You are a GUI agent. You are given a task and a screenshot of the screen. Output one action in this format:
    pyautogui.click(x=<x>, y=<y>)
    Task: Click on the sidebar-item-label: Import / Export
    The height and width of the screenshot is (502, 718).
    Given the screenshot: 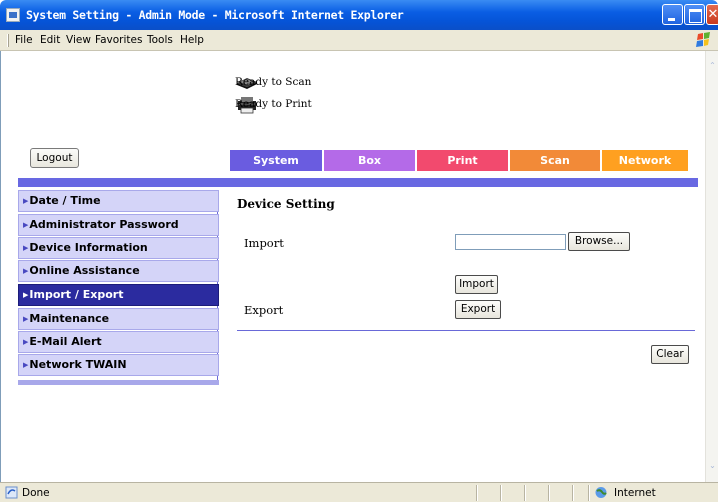 What is the action you would take?
    pyautogui.click(x=76, y=294)
    